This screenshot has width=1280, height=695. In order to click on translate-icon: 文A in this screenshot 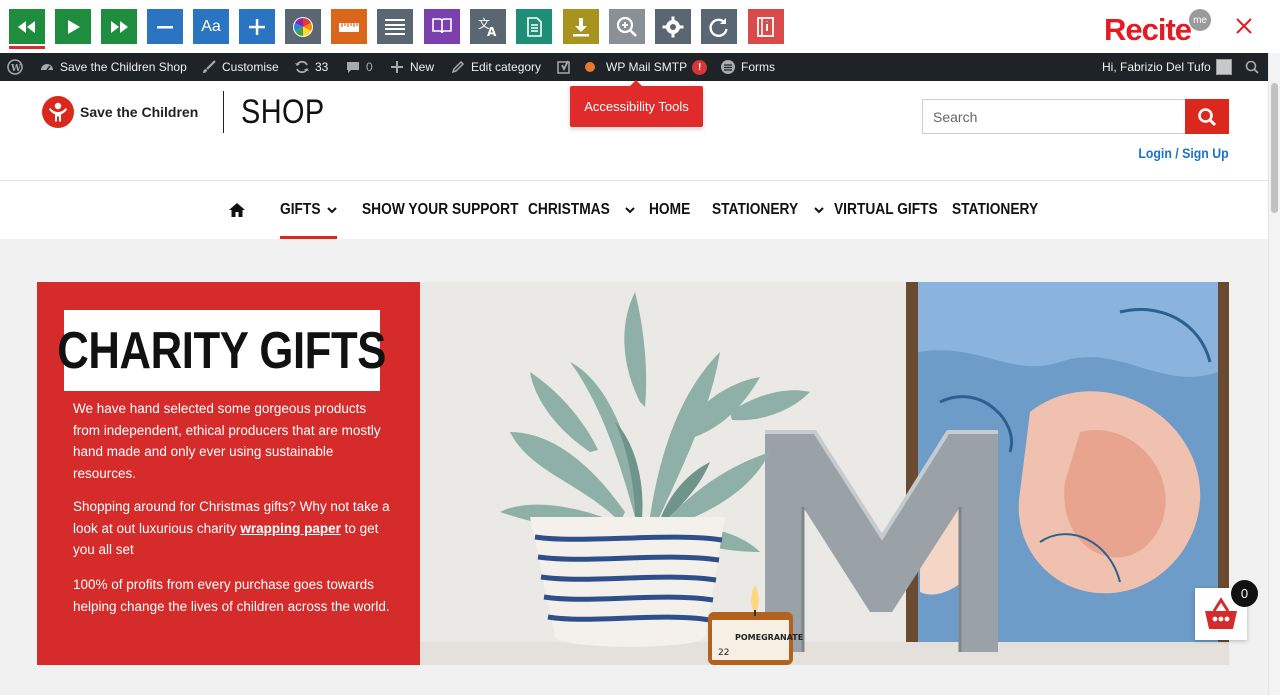, I will do `click(487, 27)`.